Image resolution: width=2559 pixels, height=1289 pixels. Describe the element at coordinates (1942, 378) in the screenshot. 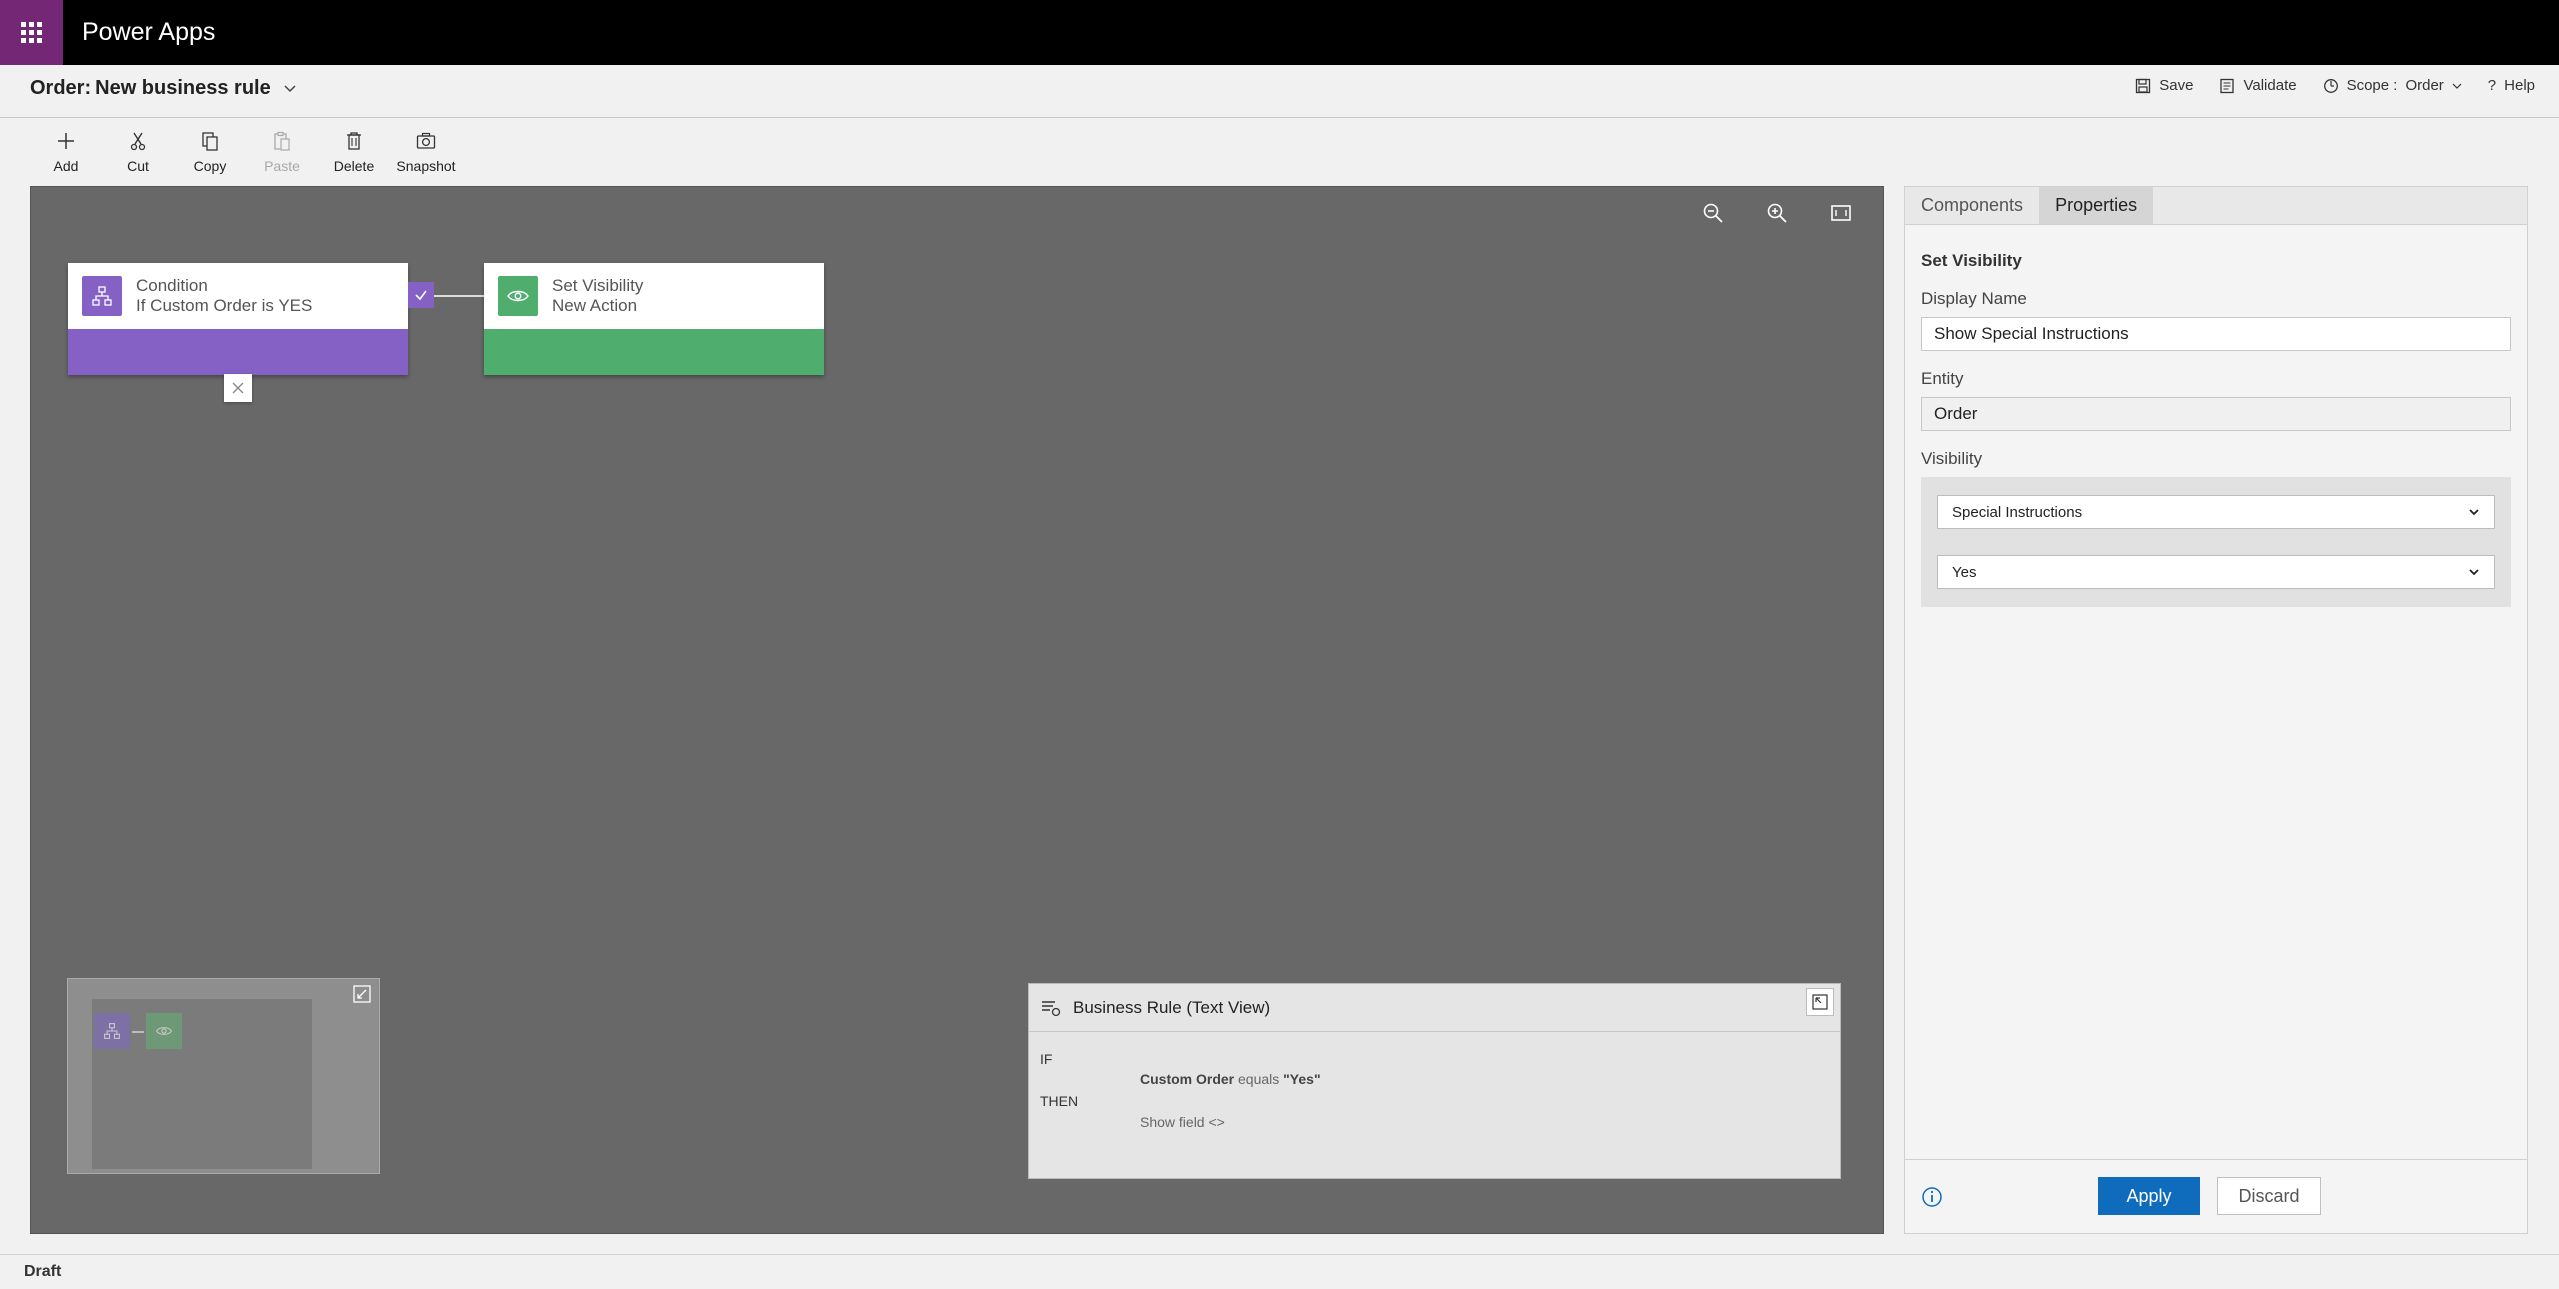

I see `entity-label: Entity` at that location.